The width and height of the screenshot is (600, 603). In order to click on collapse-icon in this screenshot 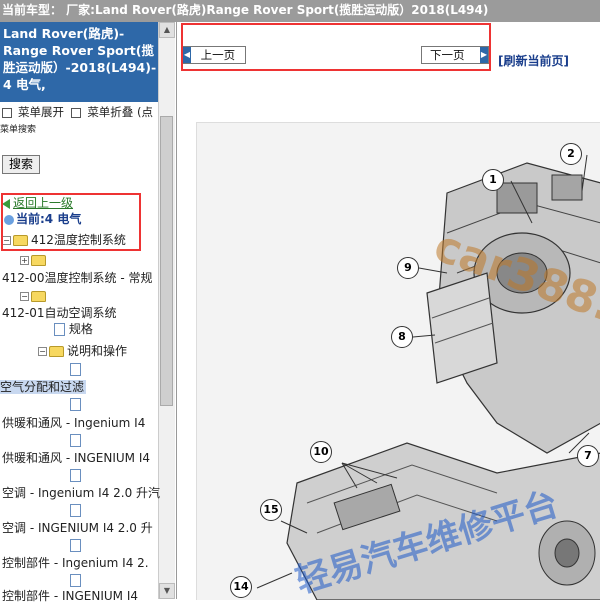, I will do `click(76, 112)`.